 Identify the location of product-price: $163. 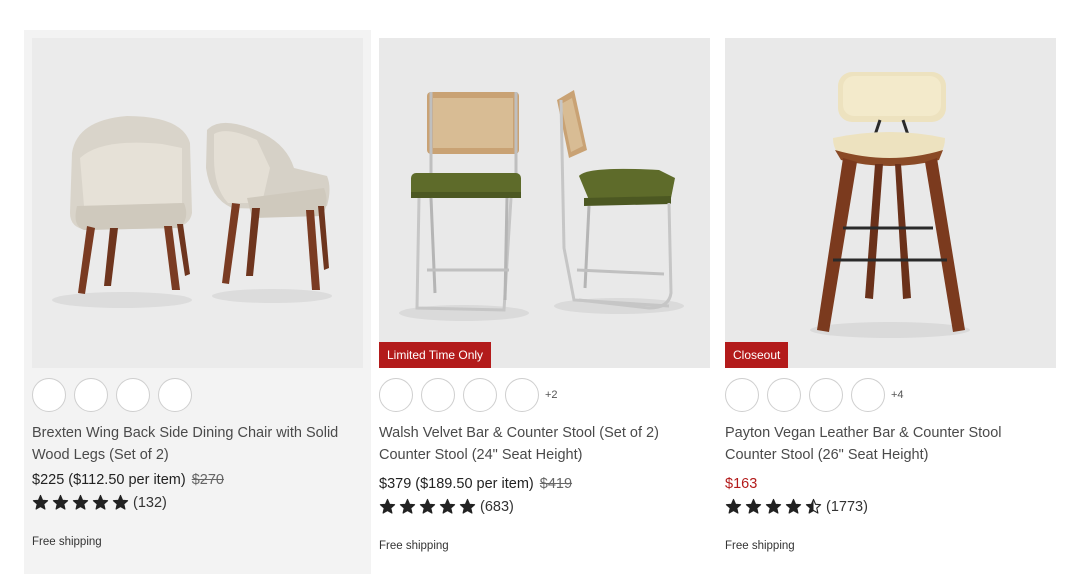
(741, 484).